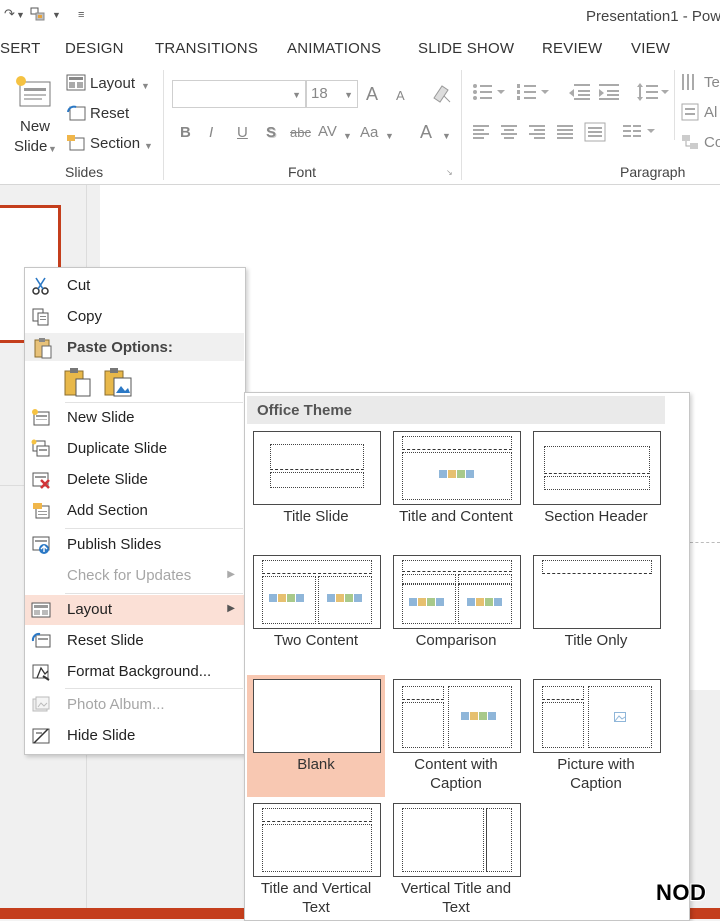  Describe the element at coordinates (580, 94) in the screenshot. I see `decrease-indent-icon` at that location.